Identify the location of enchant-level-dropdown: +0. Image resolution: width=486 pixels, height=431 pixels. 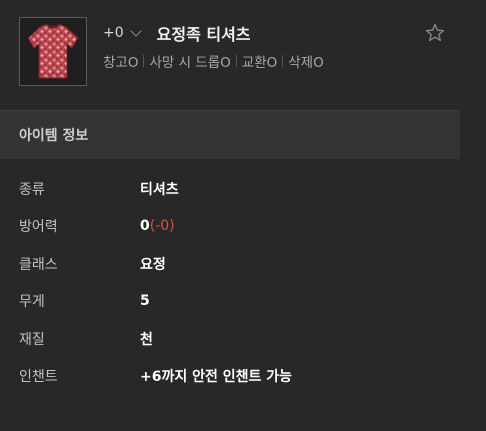
(122, 33).